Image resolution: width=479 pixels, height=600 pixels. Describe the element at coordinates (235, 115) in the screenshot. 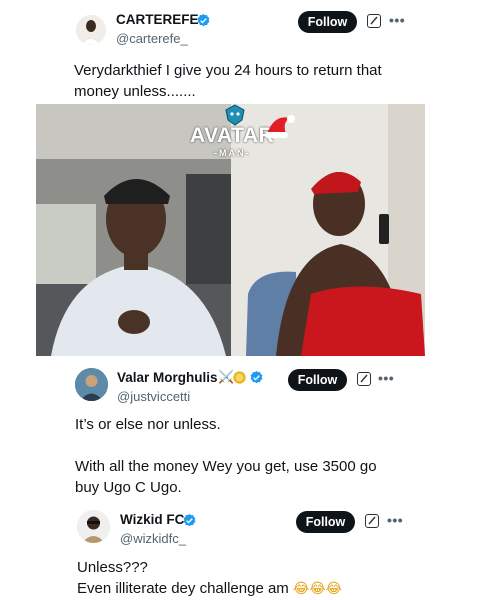

I see `avatar-logo-icon` at that location.